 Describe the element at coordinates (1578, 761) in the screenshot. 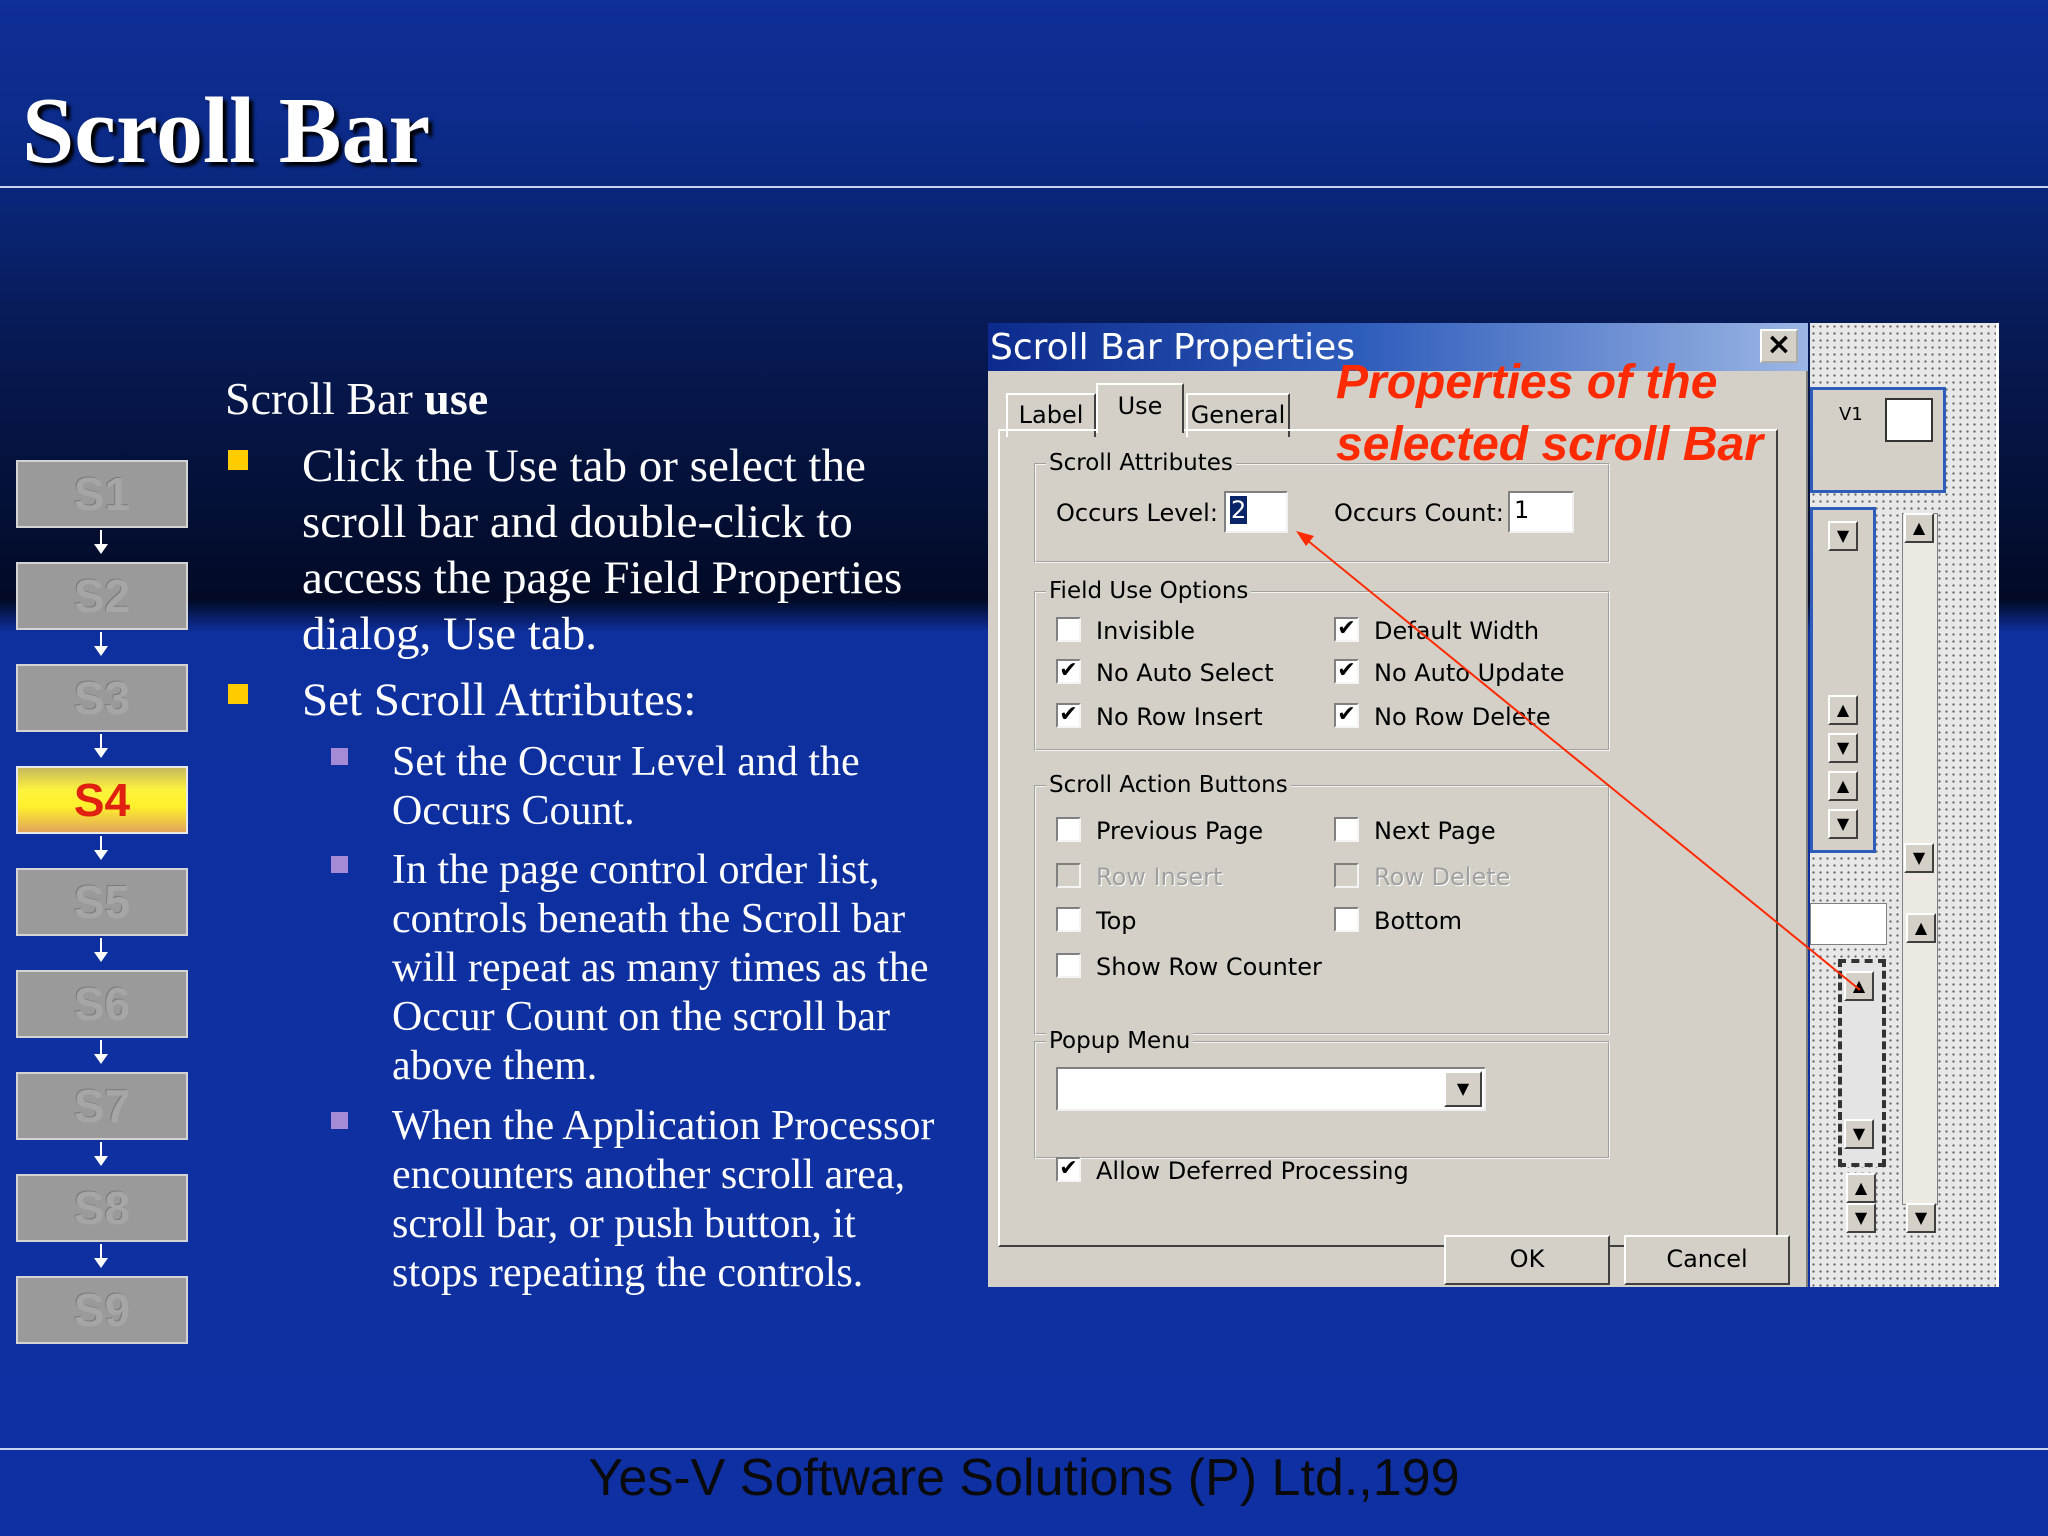

I see `annotation-arrow` at that location.